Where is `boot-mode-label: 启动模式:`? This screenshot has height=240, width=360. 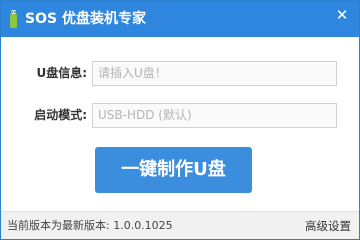
boot-mode-label: 启动模式: is located at coordinates (60, 115).